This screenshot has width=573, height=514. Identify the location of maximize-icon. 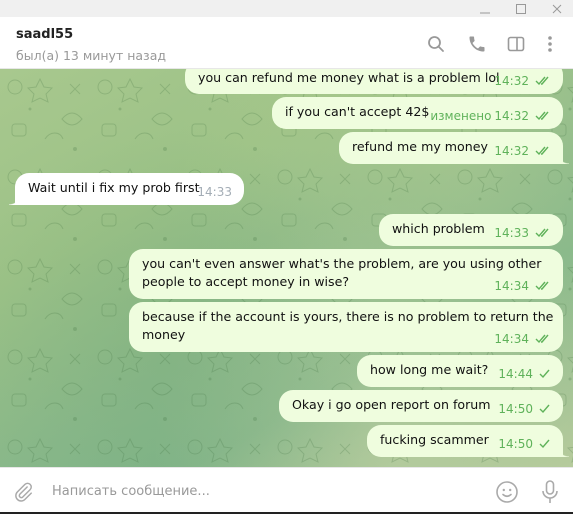
(521, 8).